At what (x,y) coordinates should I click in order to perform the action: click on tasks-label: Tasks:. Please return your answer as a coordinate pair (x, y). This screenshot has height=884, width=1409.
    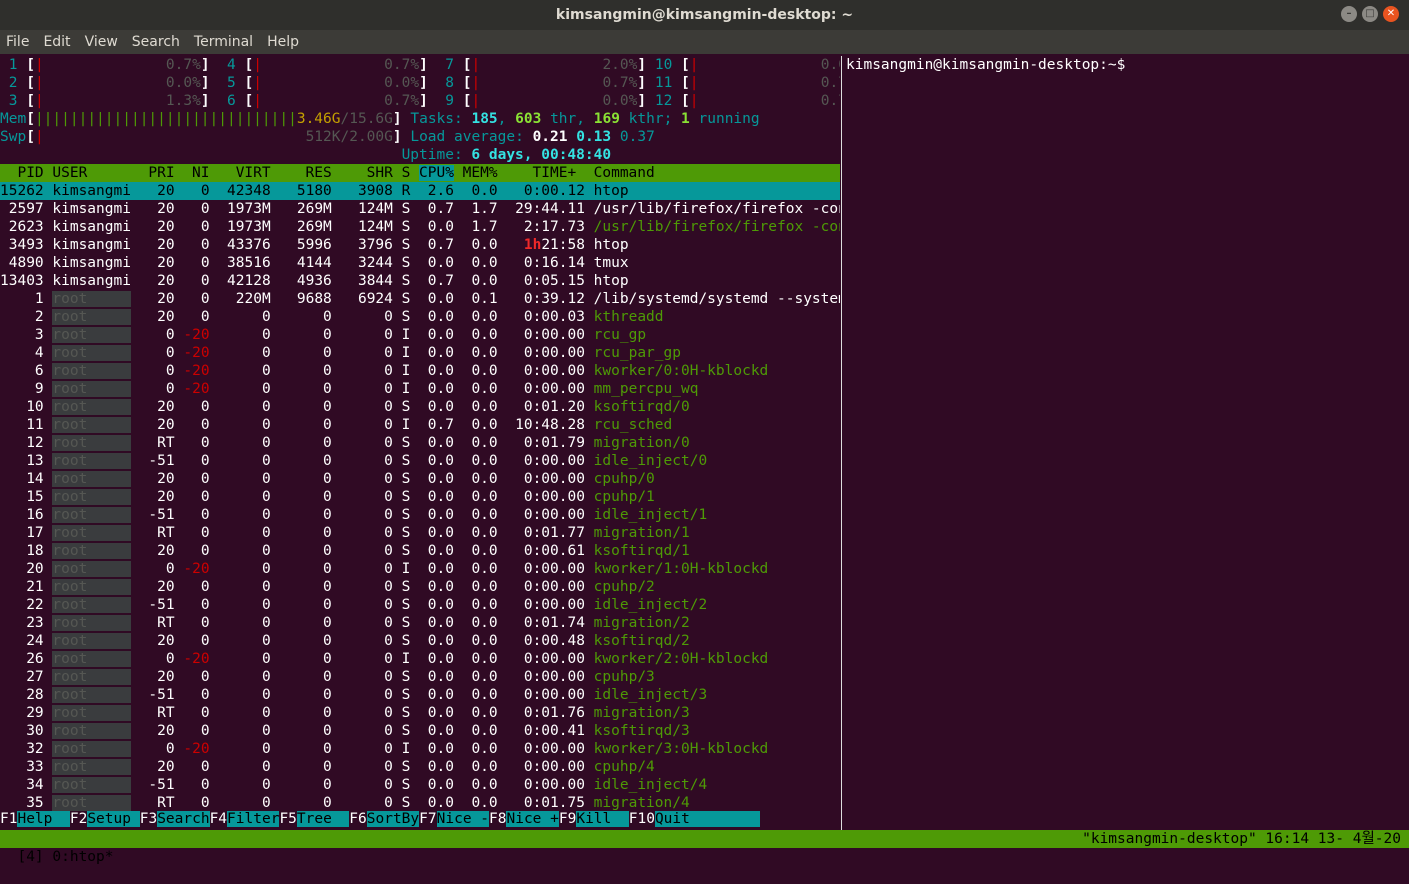
    Looking at the image, I should click on (436, 119).